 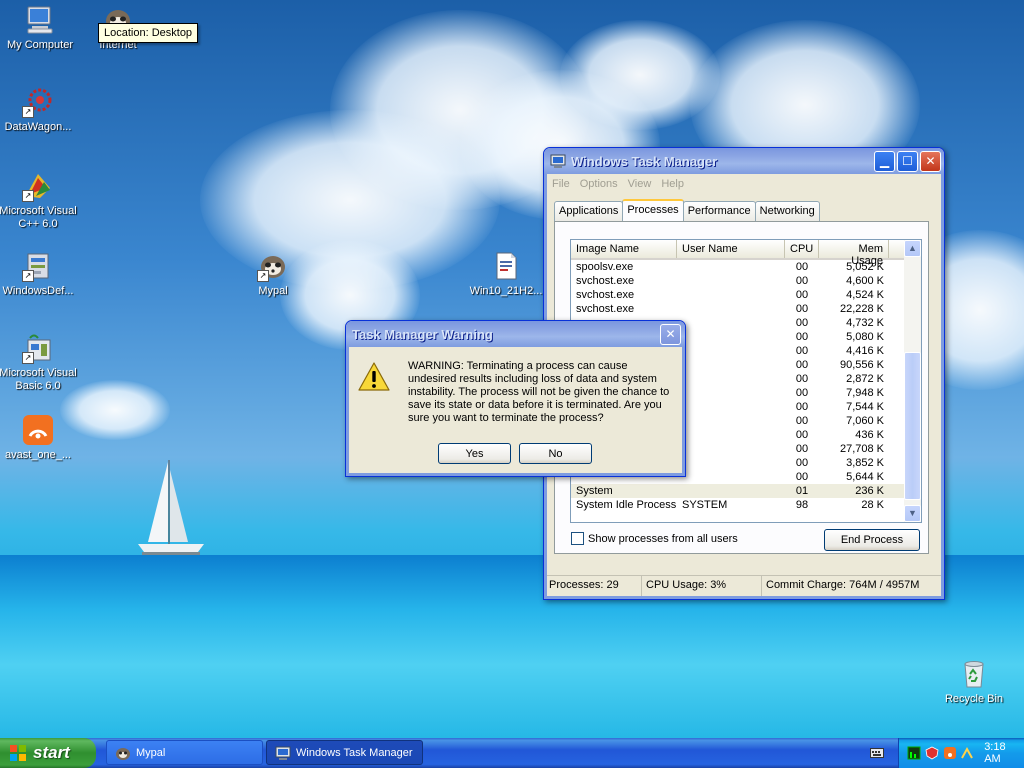 I want to click on tab-processes: Processes, so click(x=653, y=210).